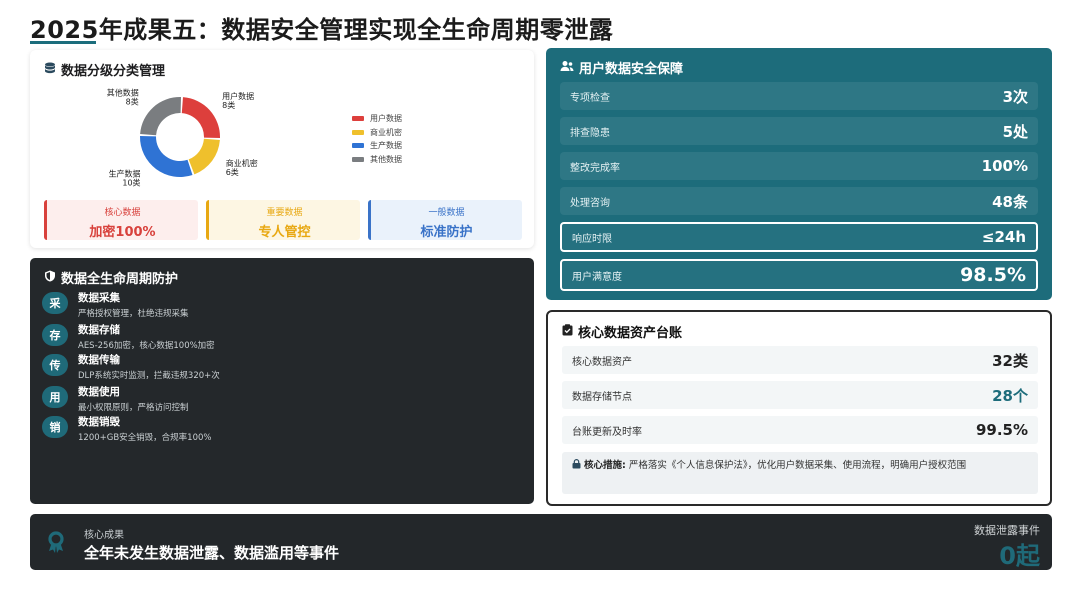 This screenshot has width=1080, height=608. What do you see at coordinates (578, 465) in the screenshot?
I see `lock-icon` at bounding box center [578, 465].